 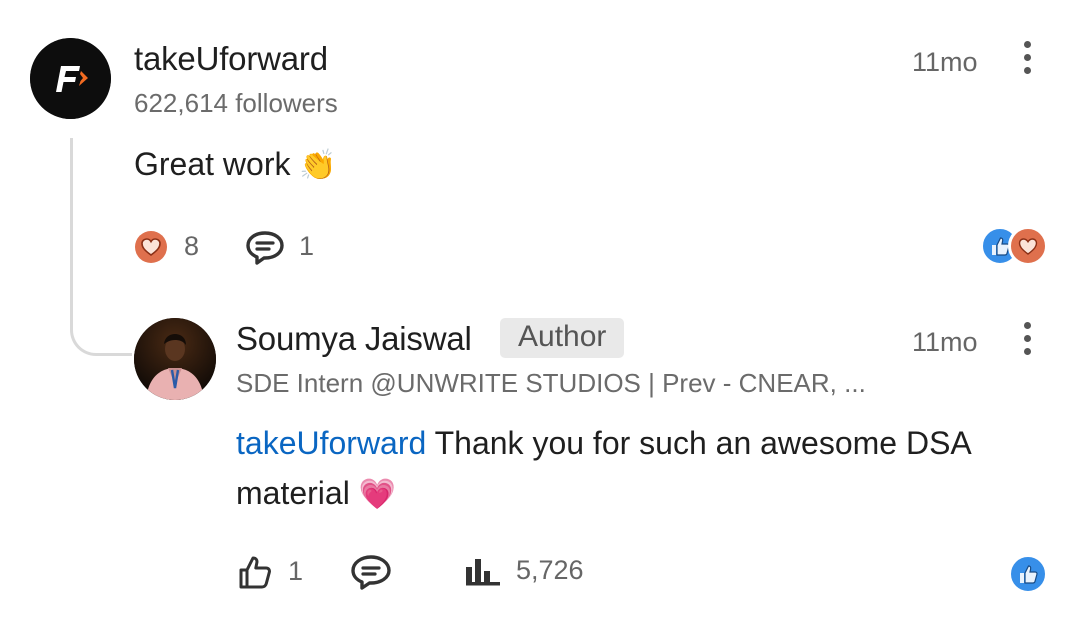 I want to click on soumya-jaiswal-avatar, so click(x=175, y=359).